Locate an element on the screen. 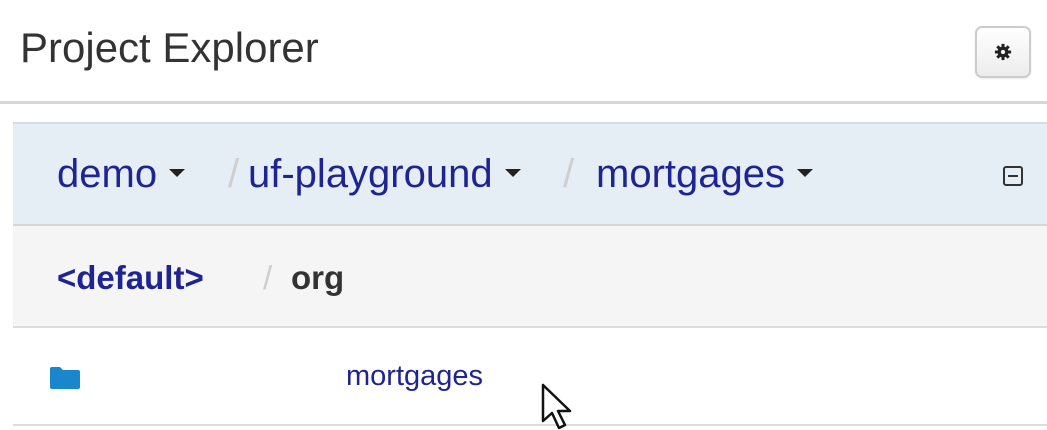  settings-button is located at coordinates (1003, 52).